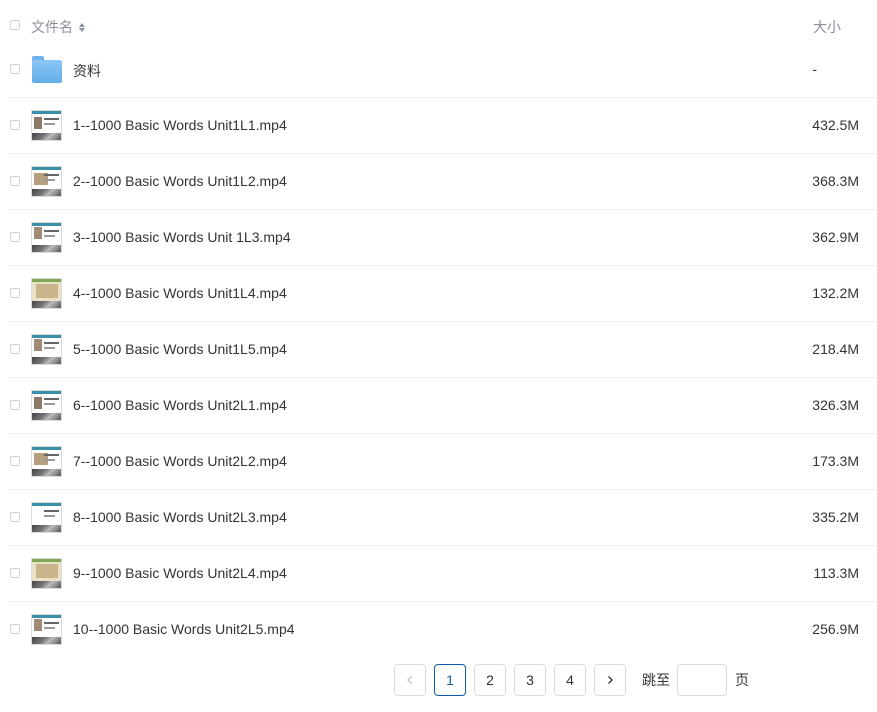  I want to click on file-row: 7--1000 Basic Words Unit2L2.mp4 173.3M, so click(442, 462).